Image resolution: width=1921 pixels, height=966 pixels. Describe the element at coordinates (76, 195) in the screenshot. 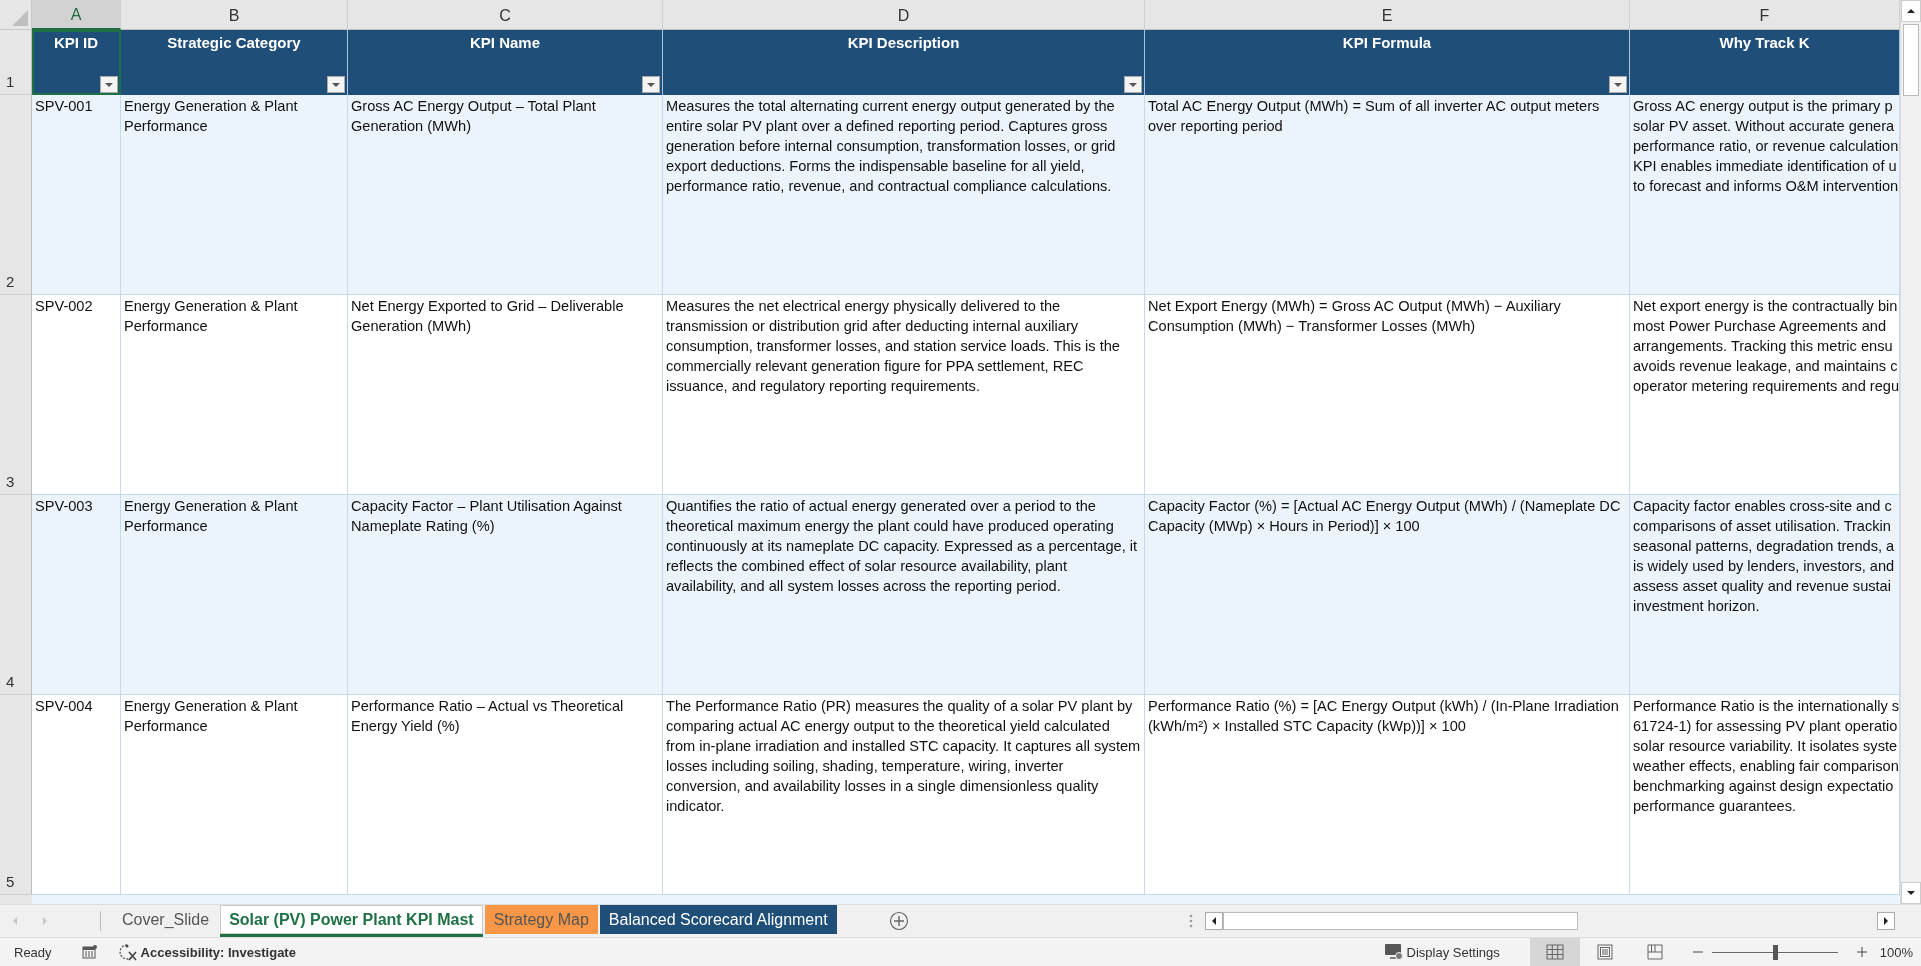

I see `table-cell: SPV-001` at that location.